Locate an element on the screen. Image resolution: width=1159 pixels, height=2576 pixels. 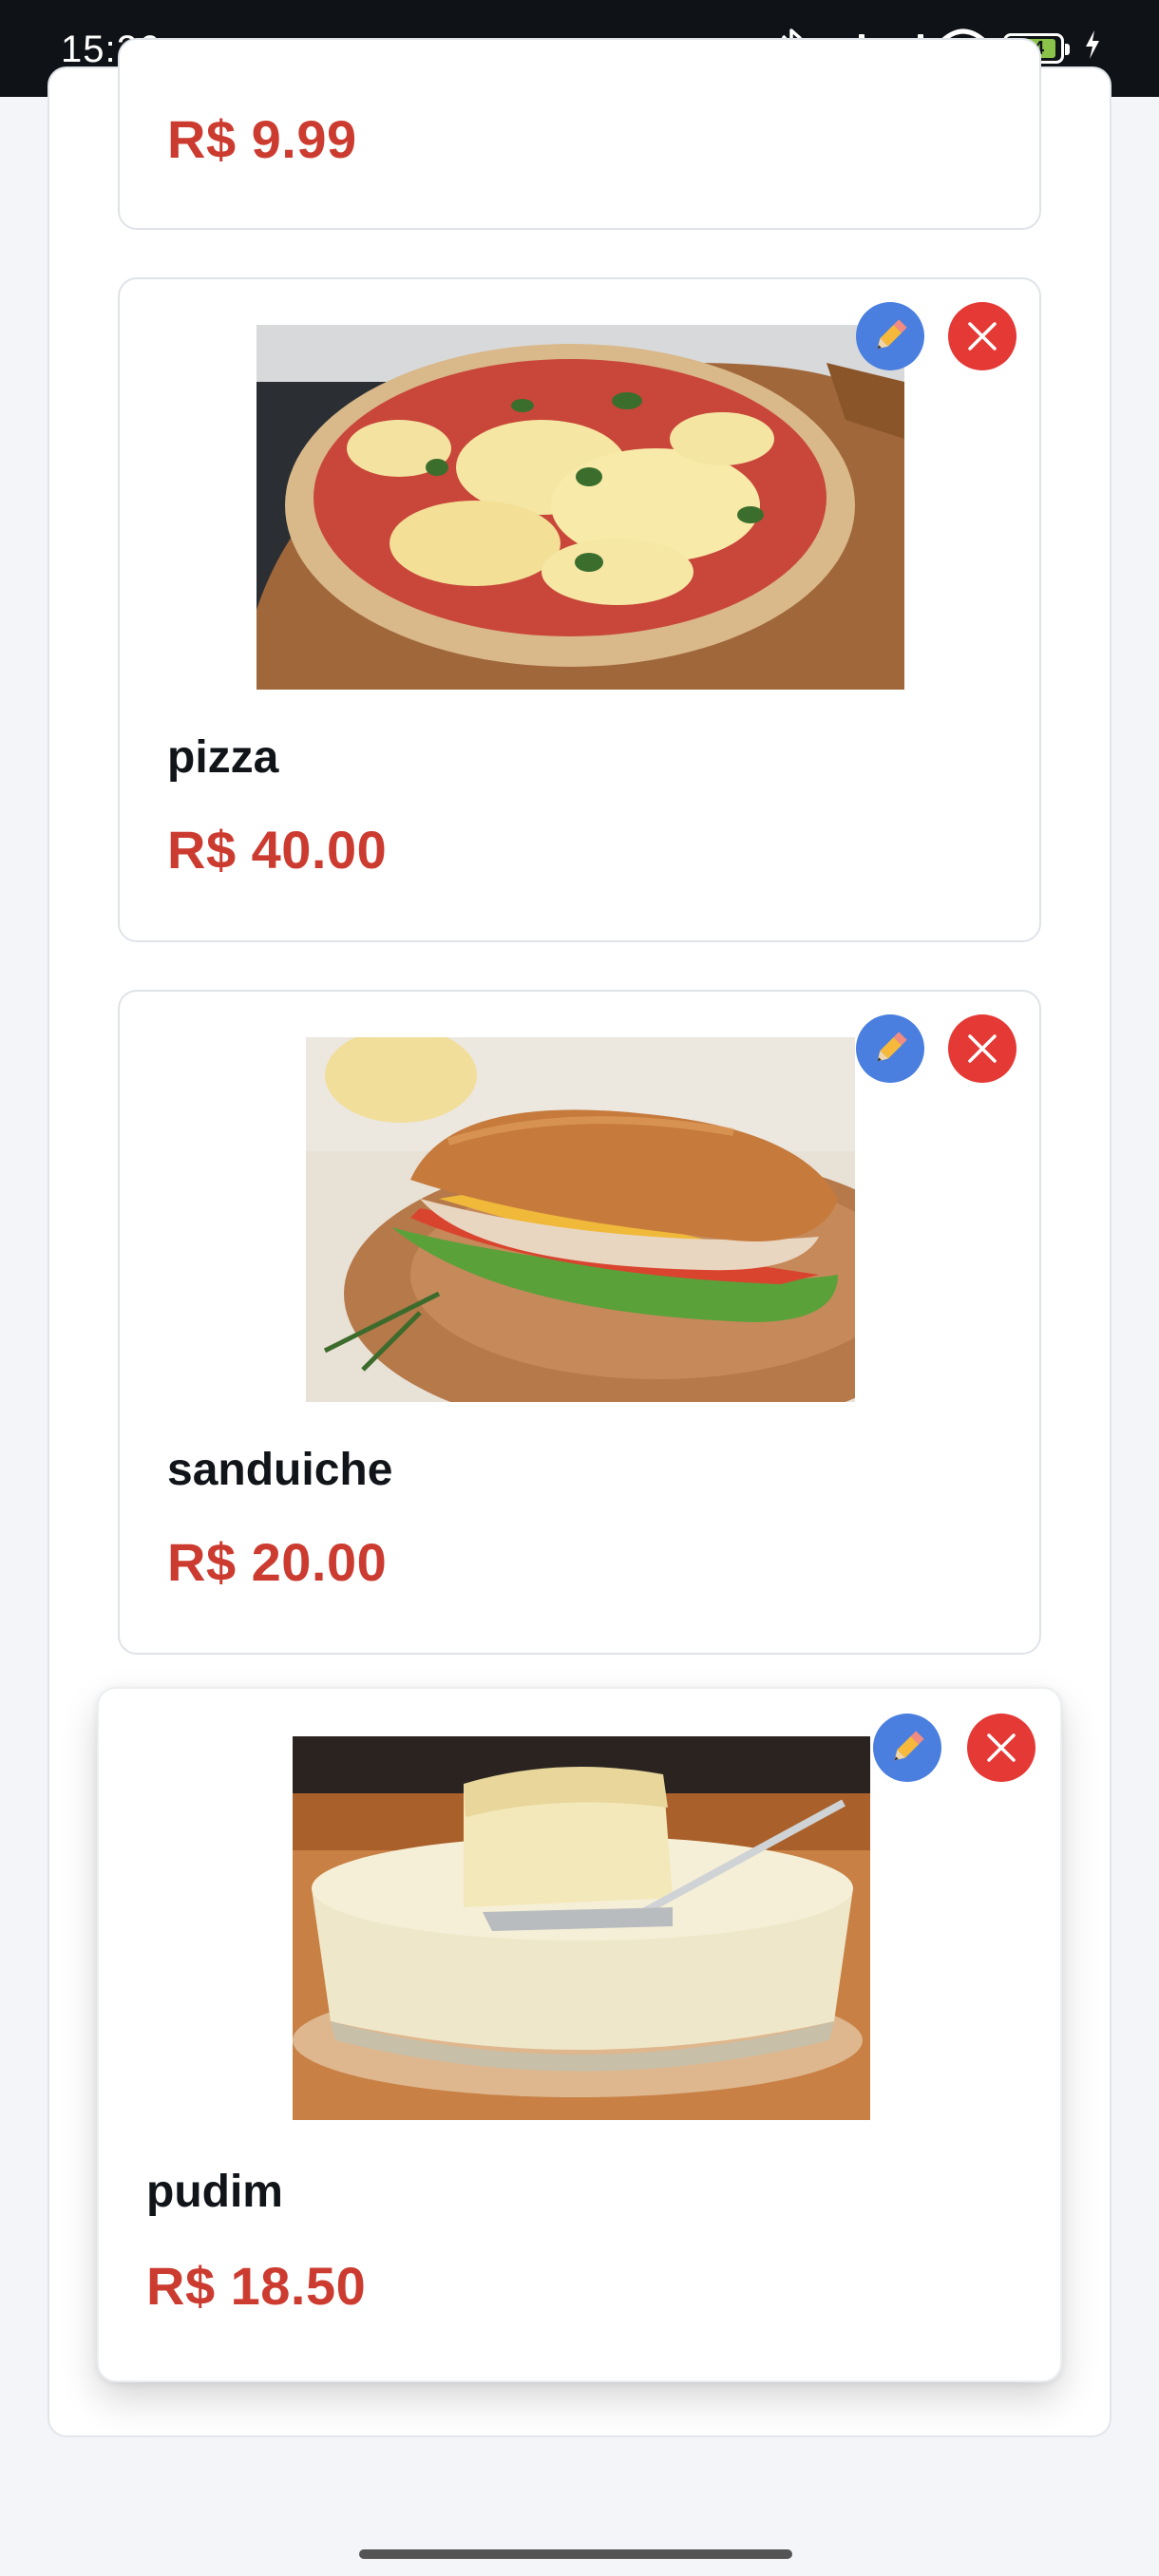
product-price: R$ 40.00 is located at coordinates (277, 850).